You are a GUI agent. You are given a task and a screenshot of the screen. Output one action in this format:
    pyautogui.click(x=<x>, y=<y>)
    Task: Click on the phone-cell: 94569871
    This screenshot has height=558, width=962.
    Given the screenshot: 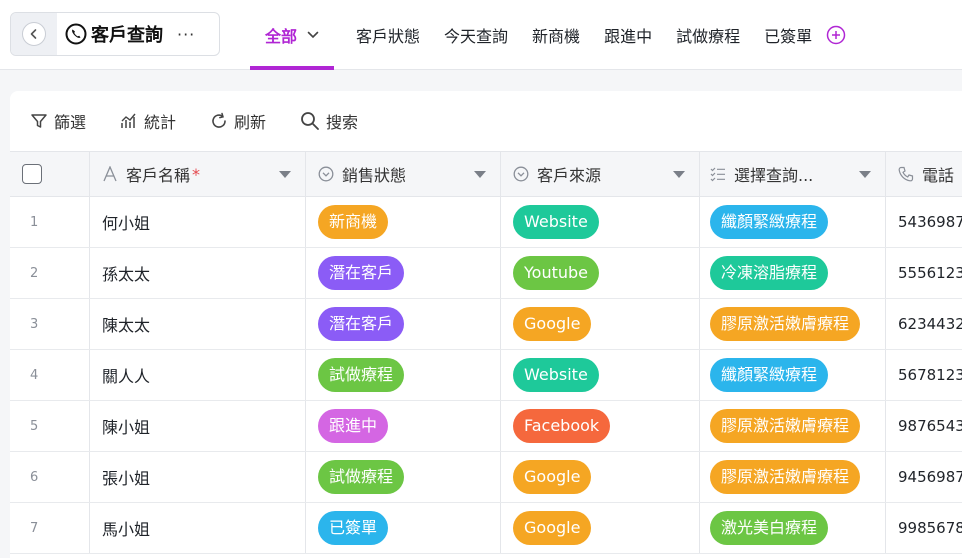 What is the action you would take?
    pyautogui.click(x=924, y=477)
    